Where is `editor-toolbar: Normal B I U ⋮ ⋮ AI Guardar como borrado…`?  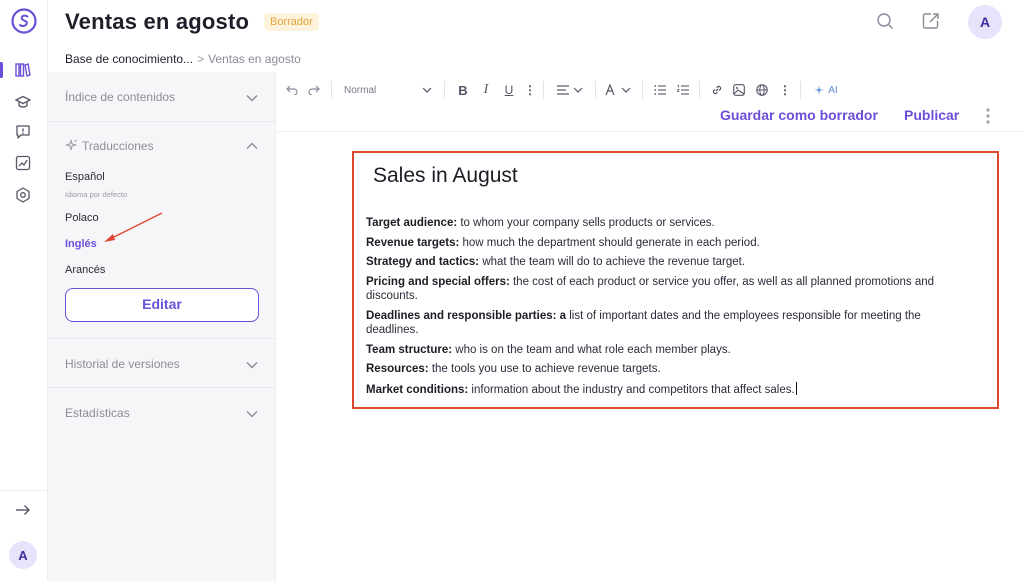
editor-toolbar: Normal B I U ⋮ ⋮ AI Guardar como borrado… is located at coordinates (650, 102).